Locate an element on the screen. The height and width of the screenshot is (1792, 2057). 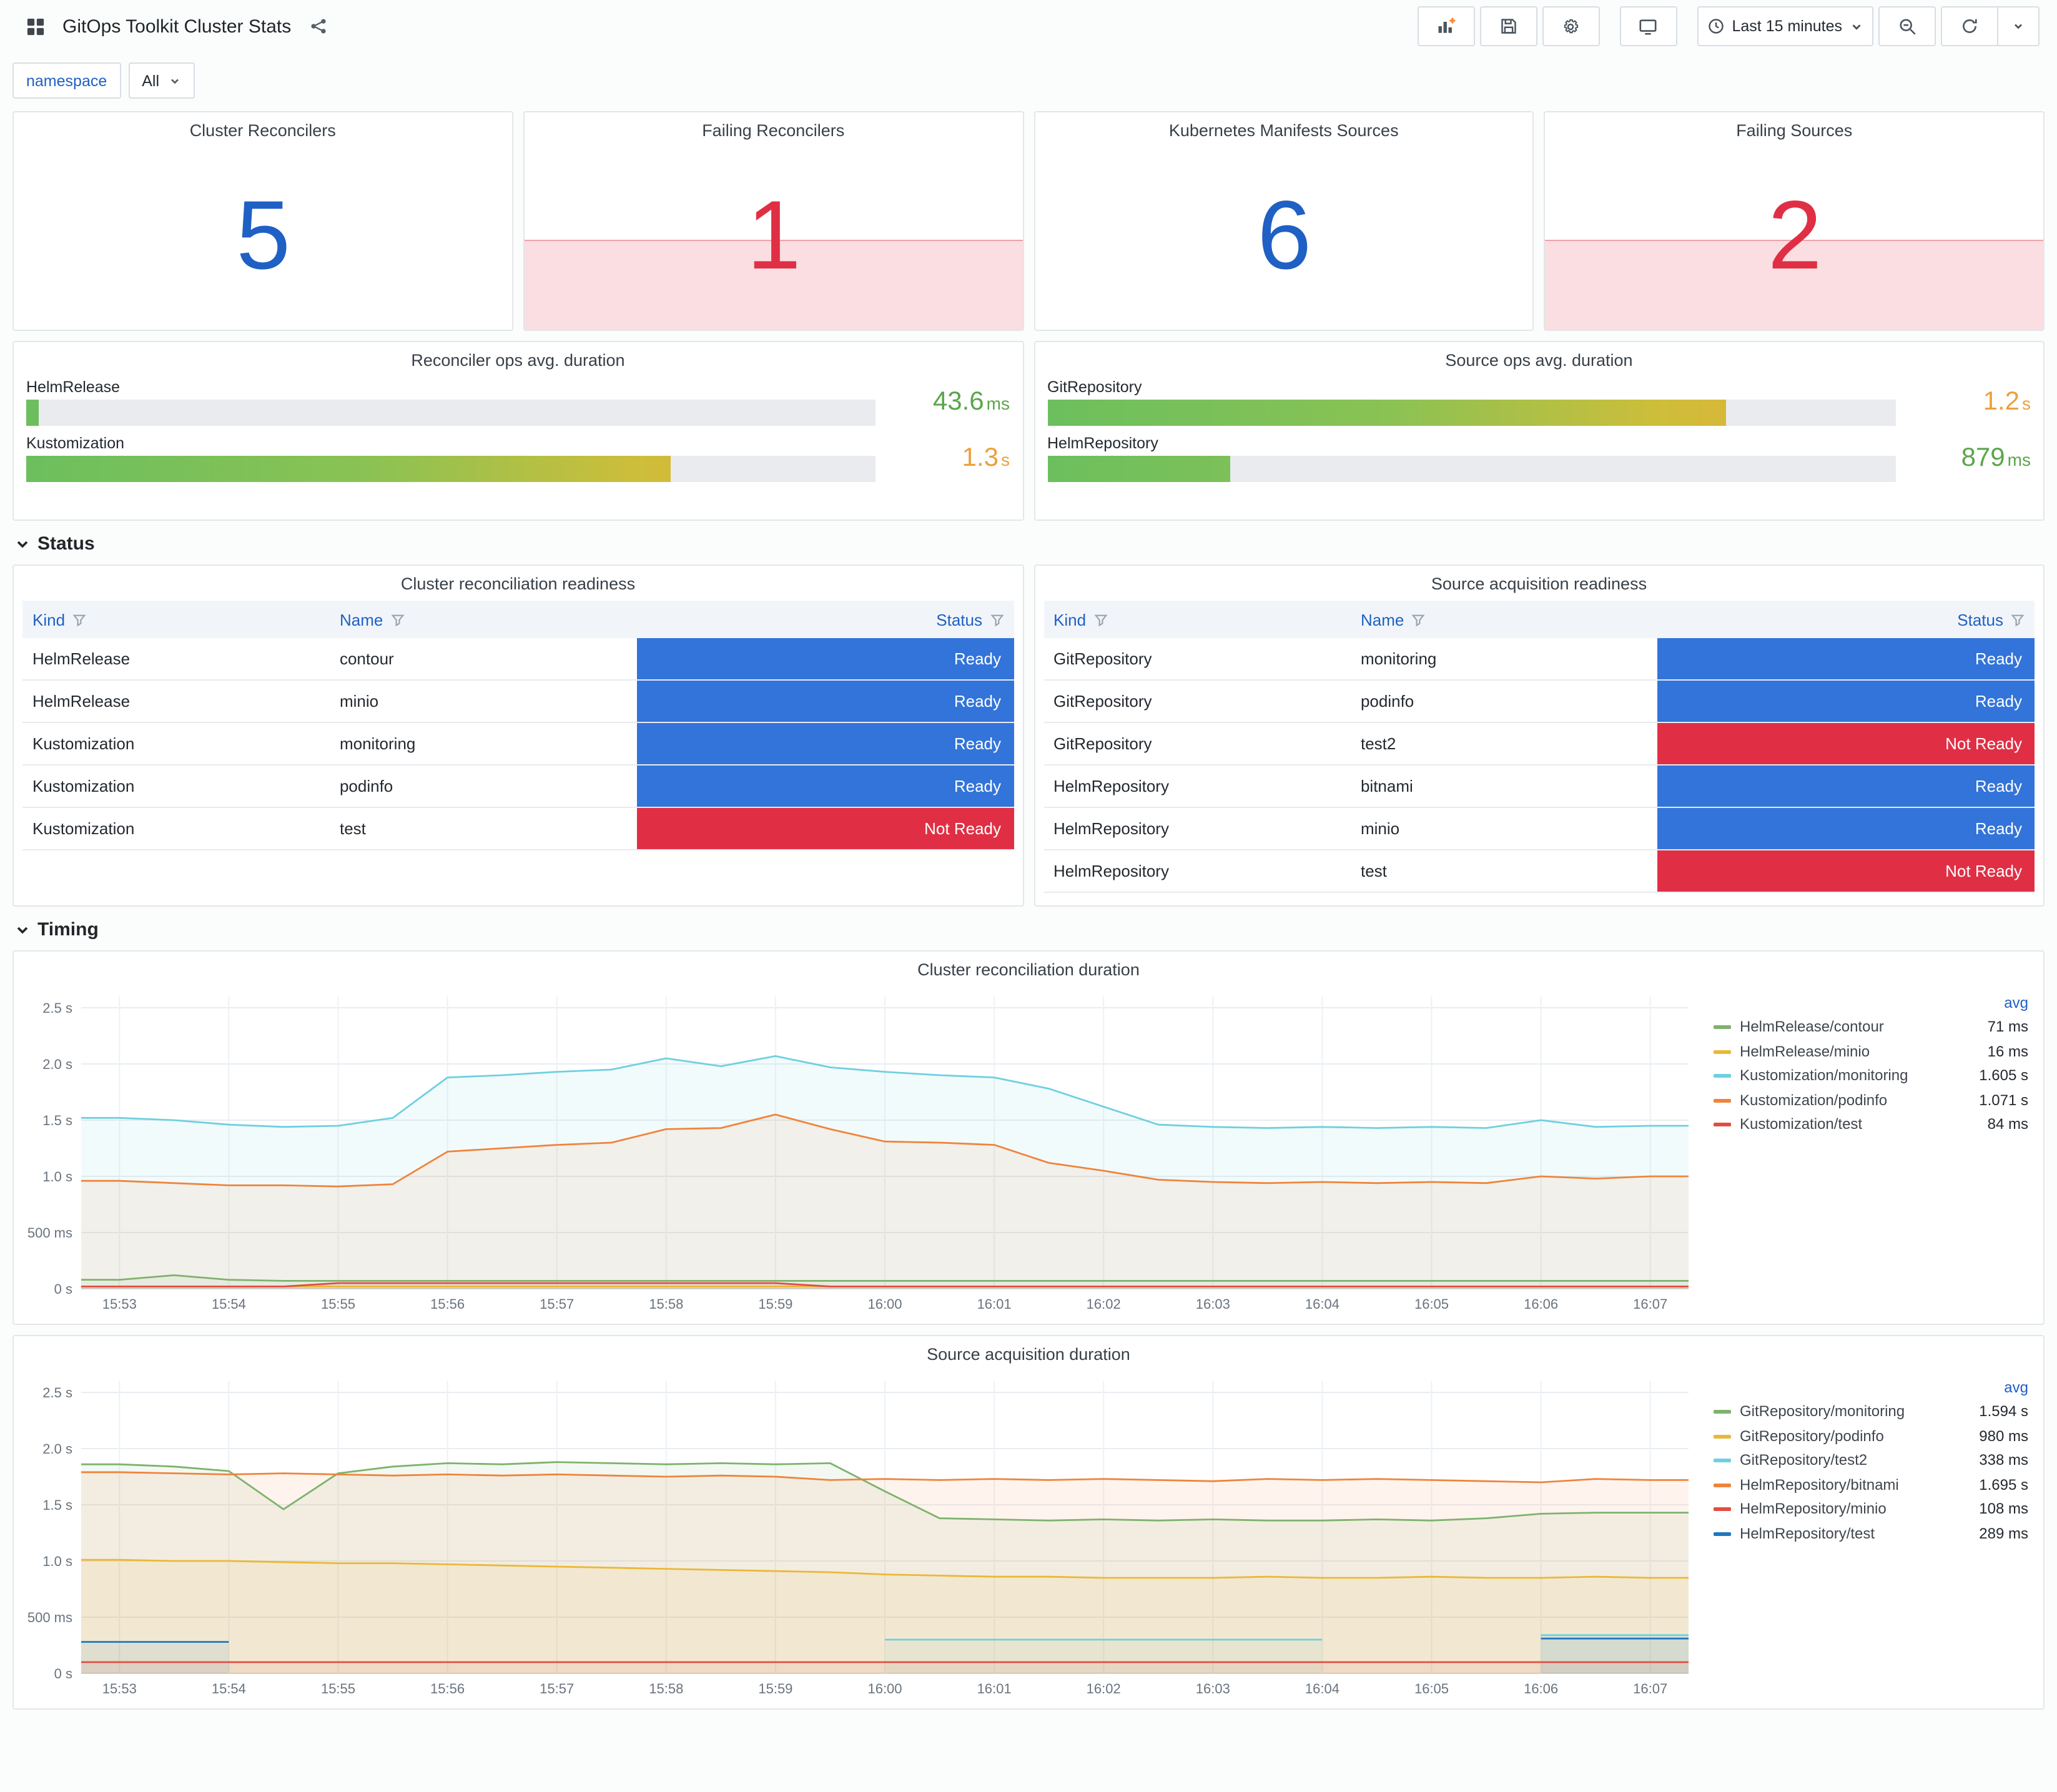
table-row: Kustomization podinfo Ready is located at coordinates (518, 786).